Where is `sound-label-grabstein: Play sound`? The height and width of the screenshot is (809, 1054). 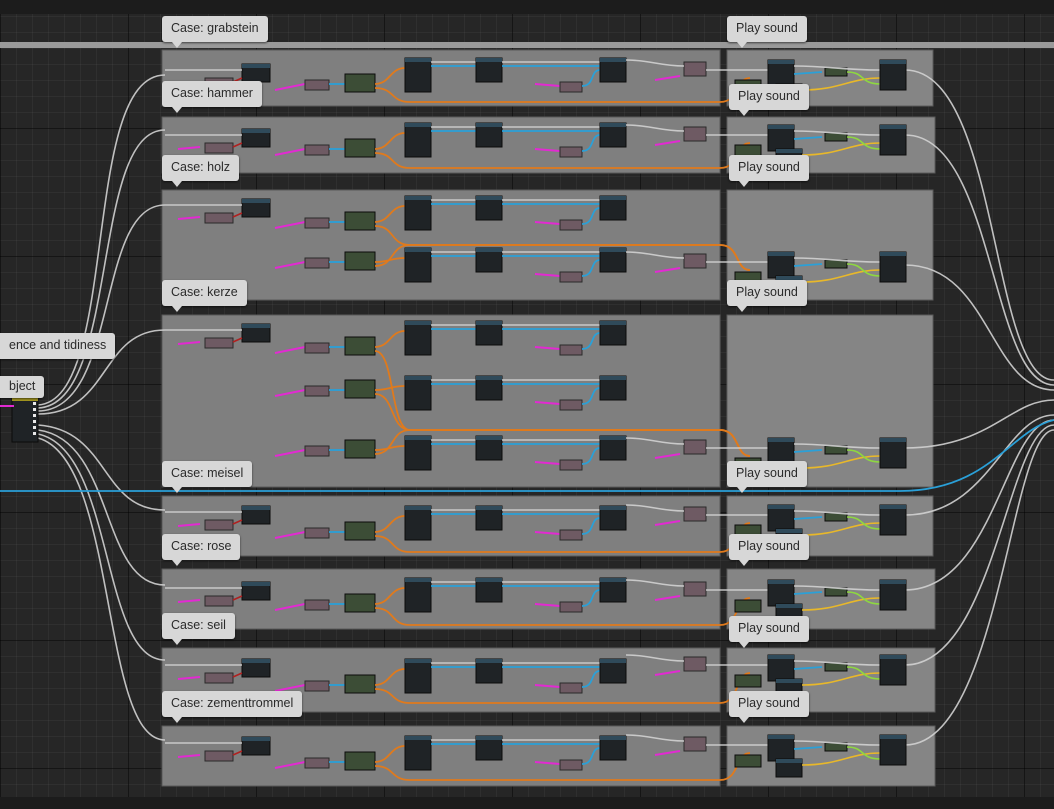 sound-label-grabstein: Play sound is located at coordinates (767, 32).